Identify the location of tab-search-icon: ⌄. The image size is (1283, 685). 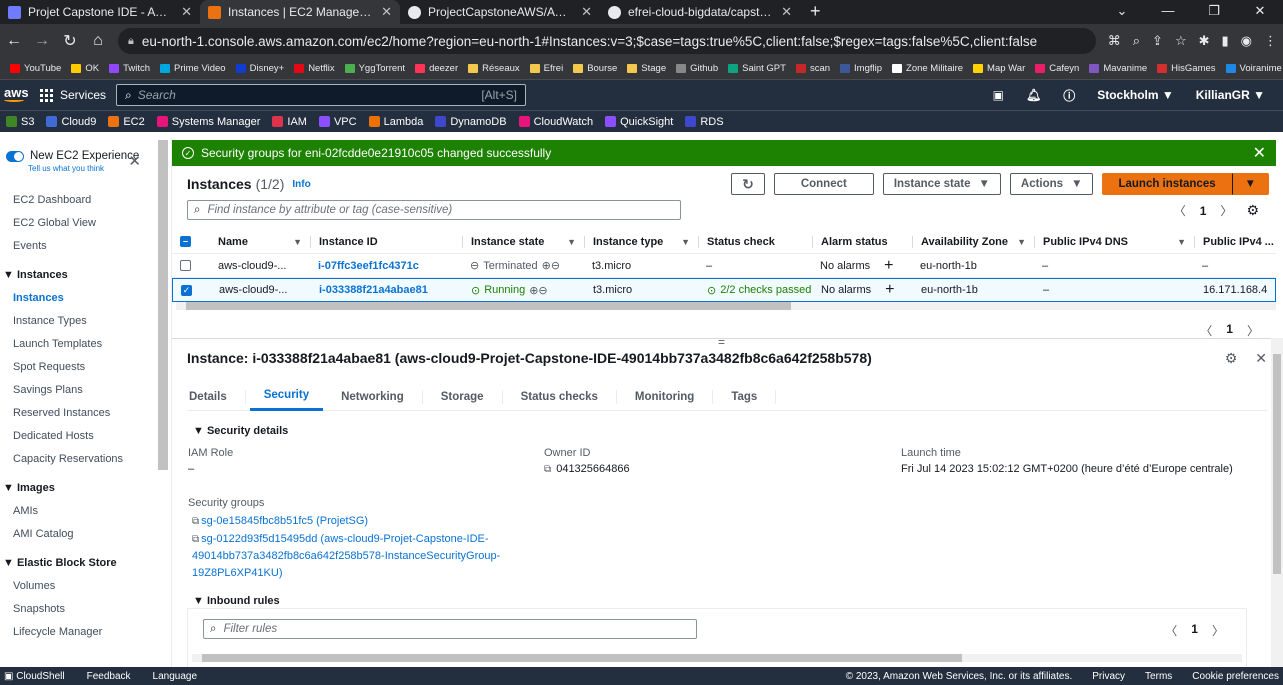
(1122, 11).